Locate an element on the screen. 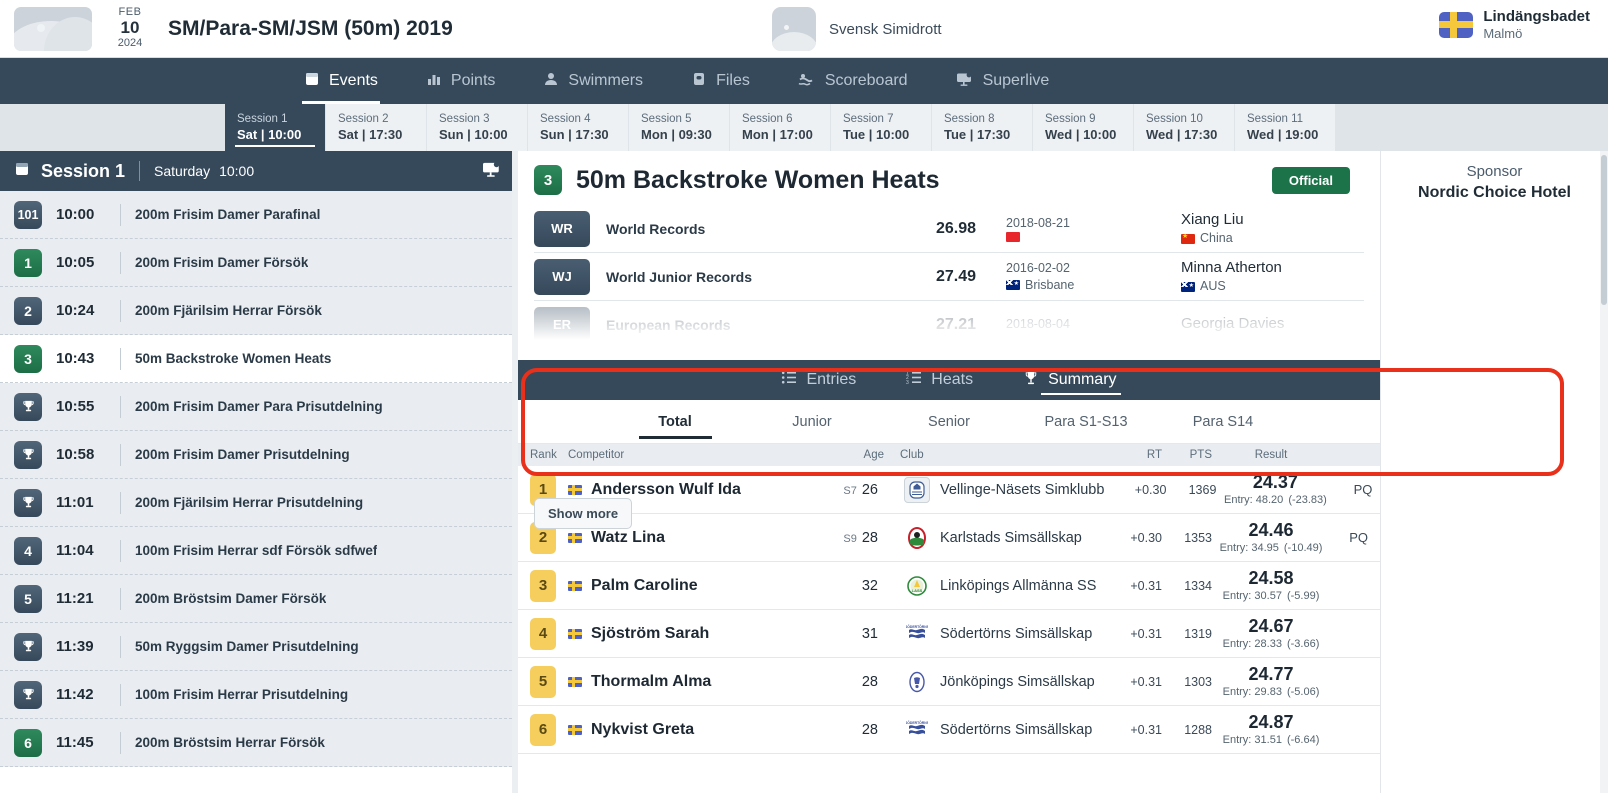 This screenshot has width=1608, height=793. summary-subtabs: Total Junior Senior Para S1-S13 Para S14 is located at coordinates (949, 422).